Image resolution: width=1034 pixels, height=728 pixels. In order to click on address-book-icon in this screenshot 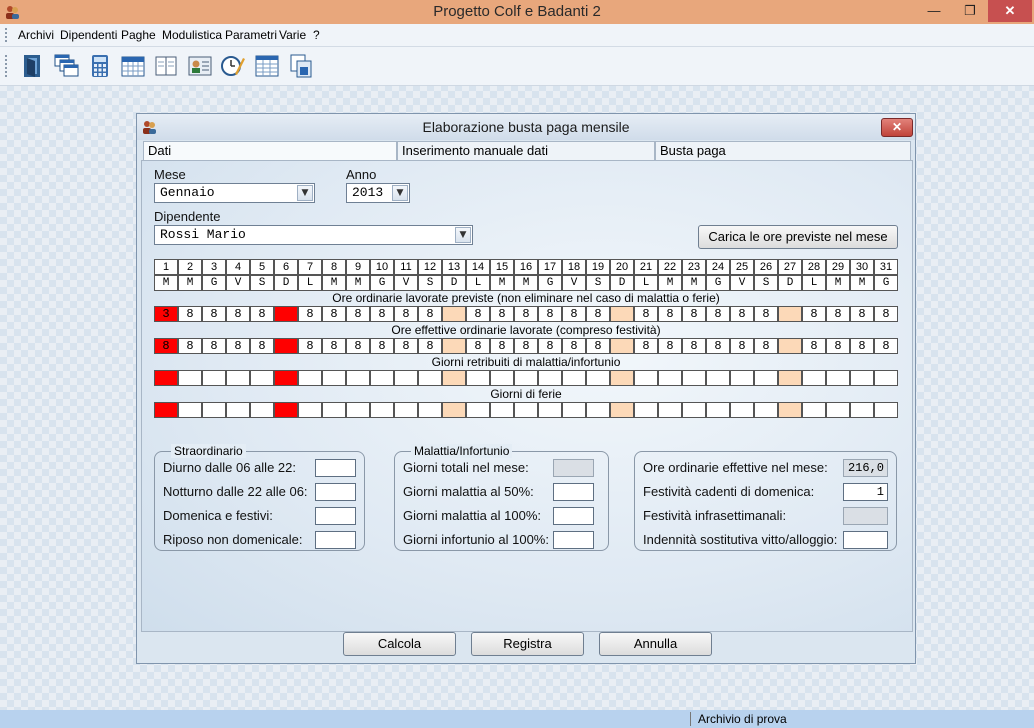, I will do `click(166, 66)`.